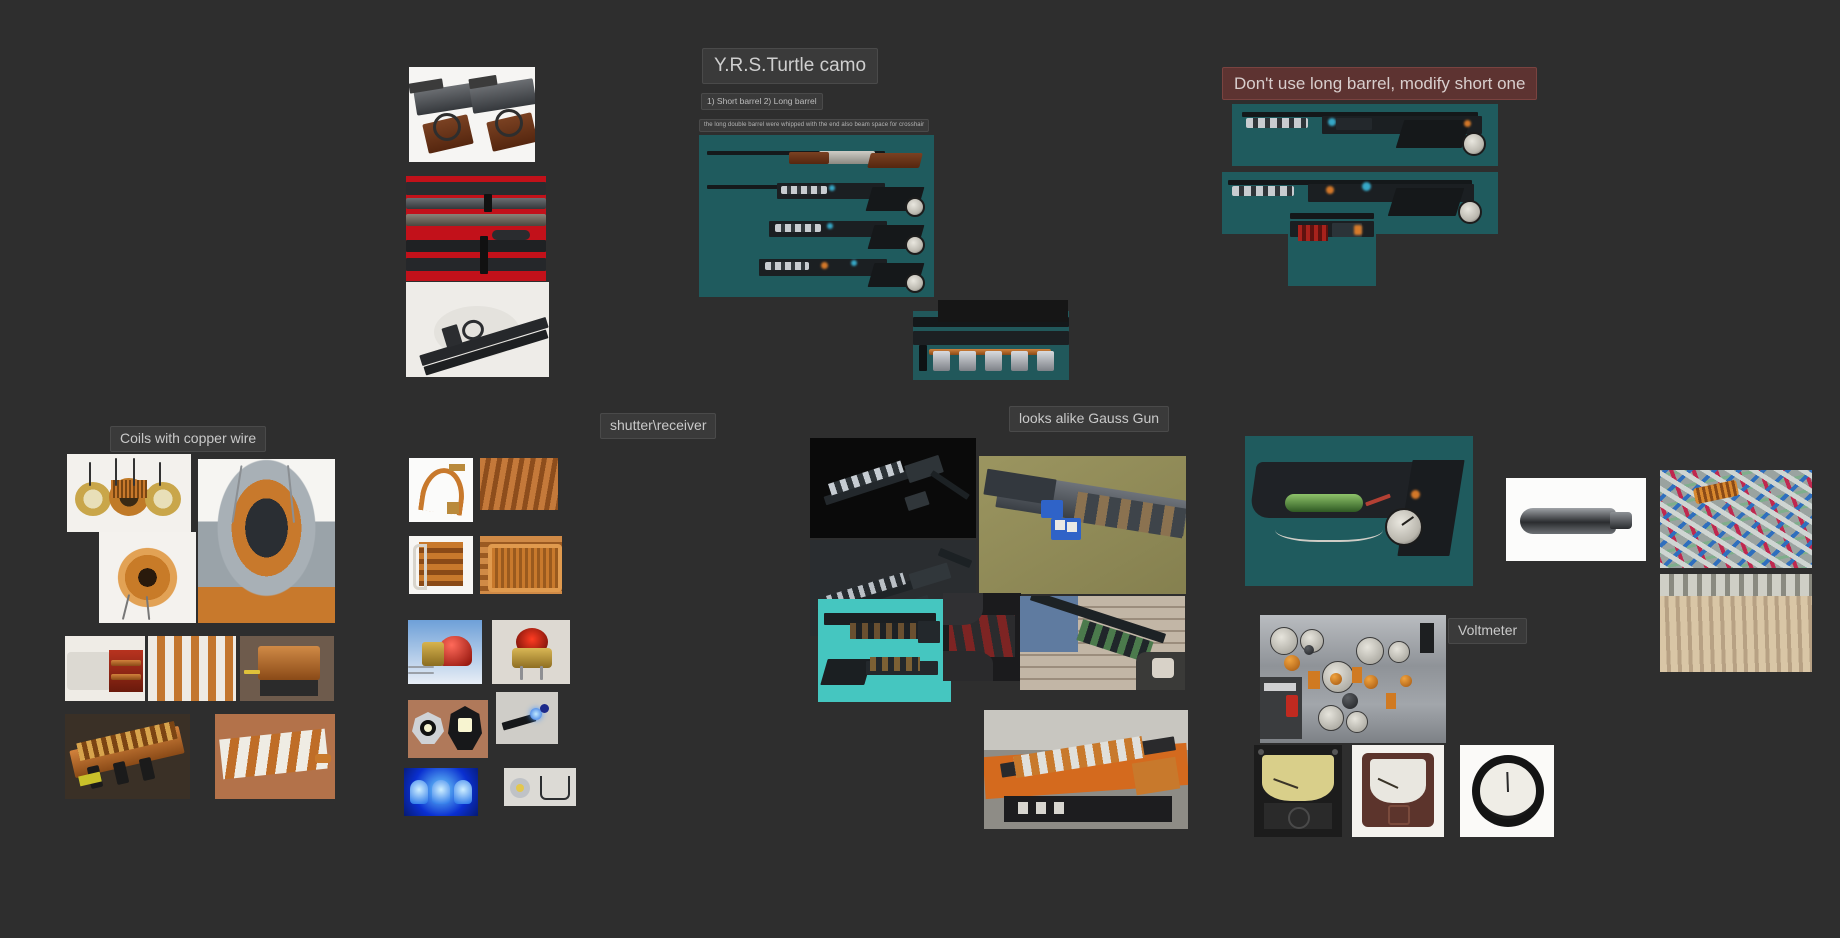 This screenshot has height=938, width=1840. I want to click on tile-co2-cartridge, so click(1576, 519).